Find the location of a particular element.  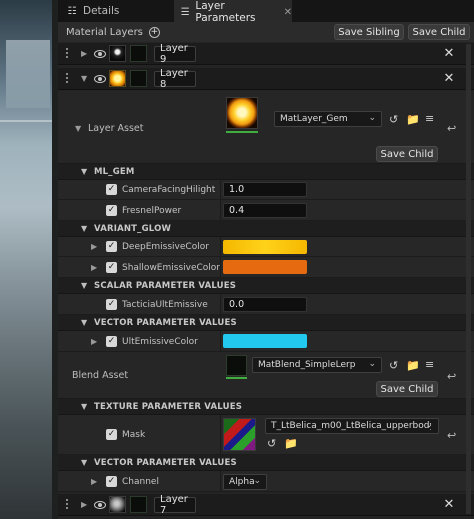

deep-emissive-color-swatch is located at coordinates (265, 247).